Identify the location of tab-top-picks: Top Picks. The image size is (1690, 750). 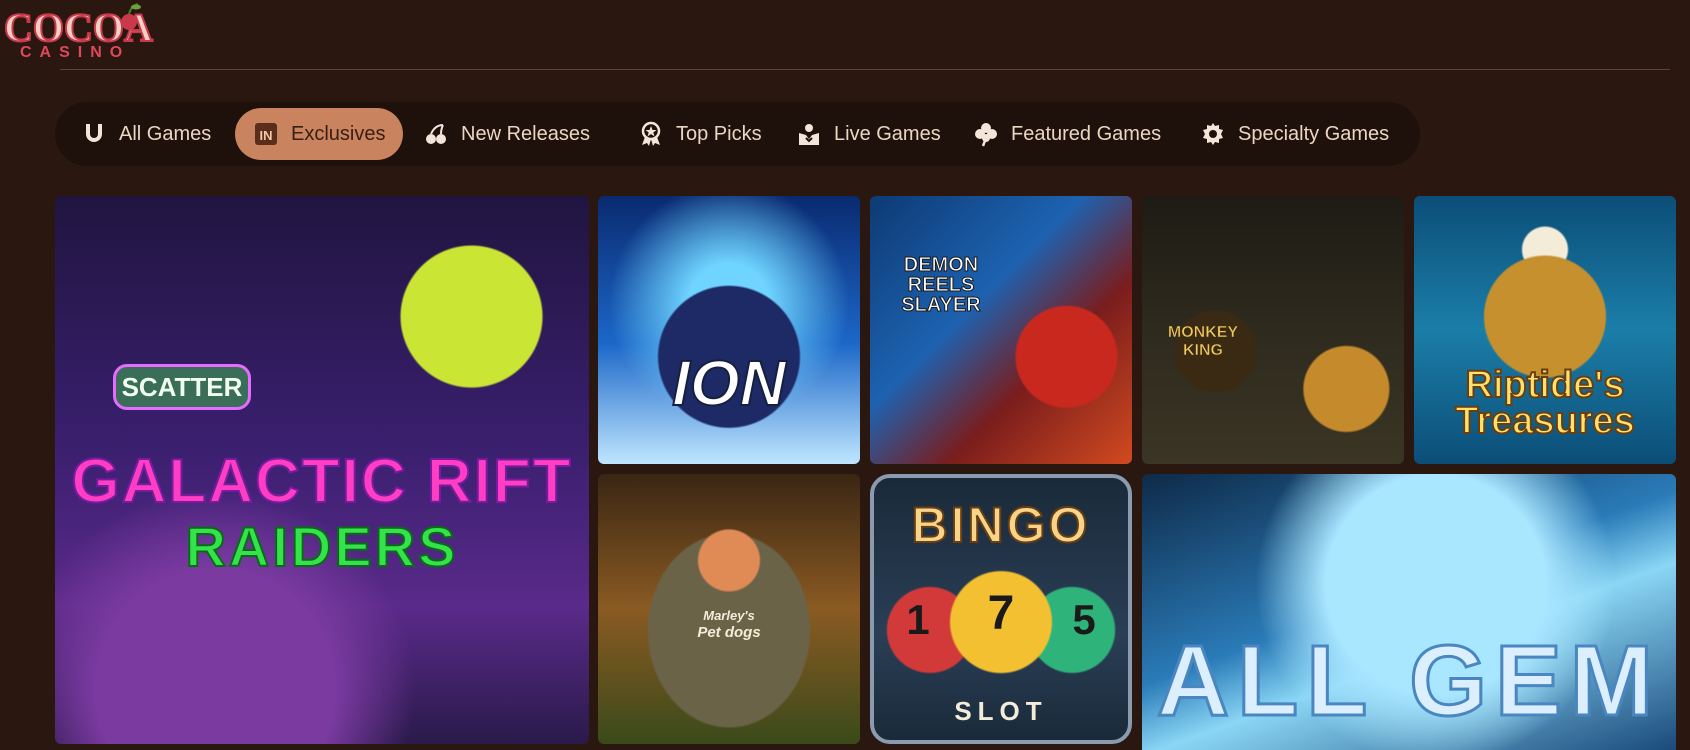
(700, 134).